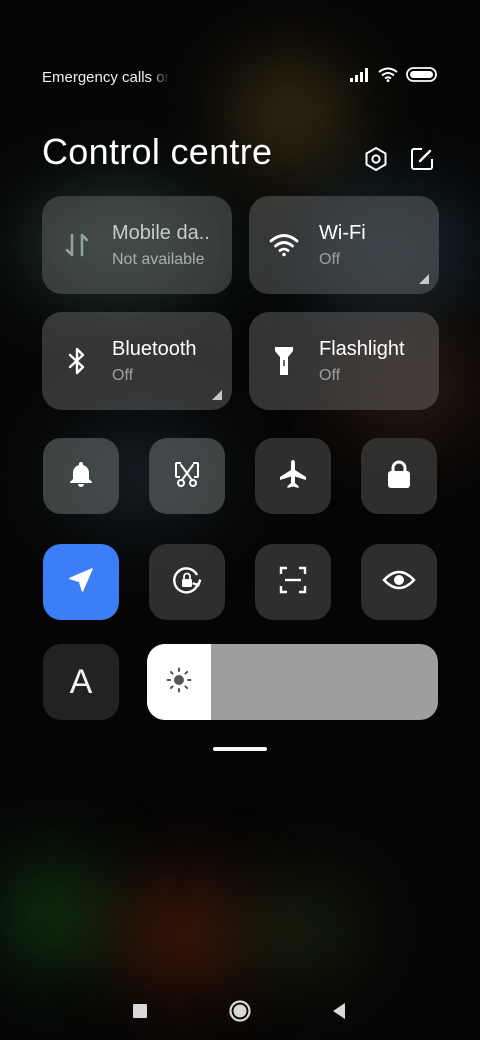 This screenshot has width=480, height=1040. I want to click on reading-mode-toggle, so click(399, 582).